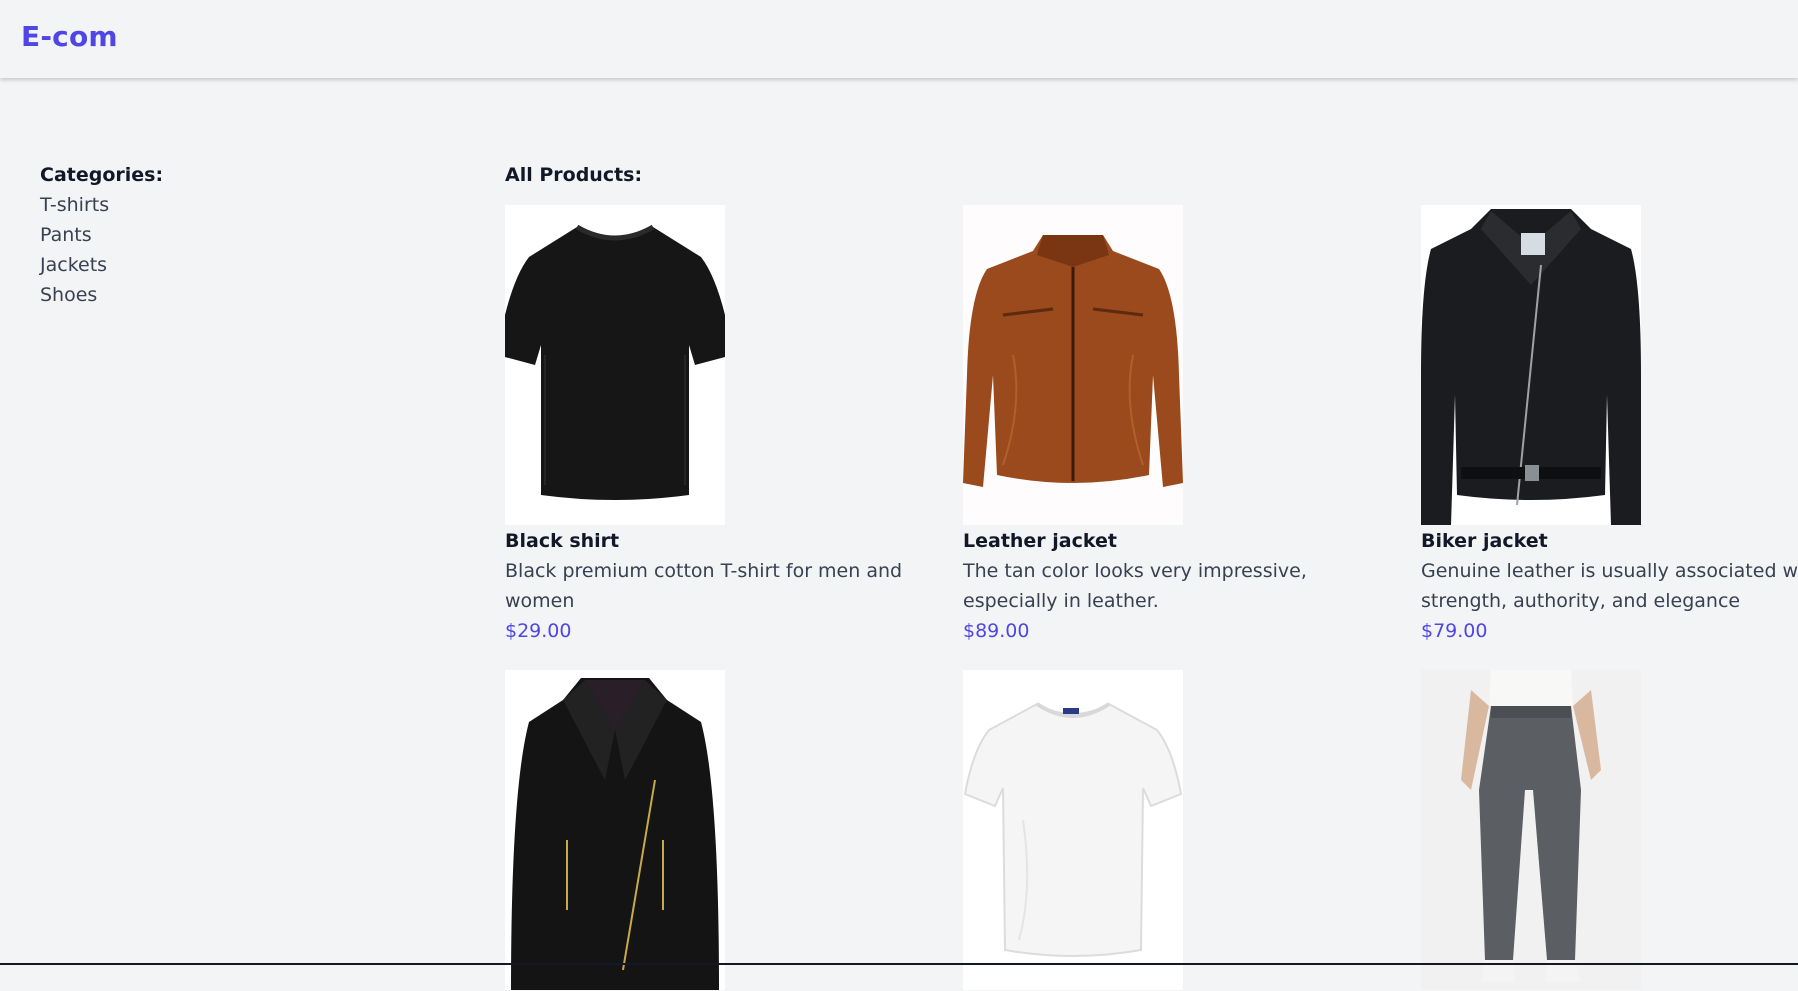  What do you see at coordinates (1454, 631) in the screenshot?
I see `product-price: $79.00` at bounding box center [1454, 631].